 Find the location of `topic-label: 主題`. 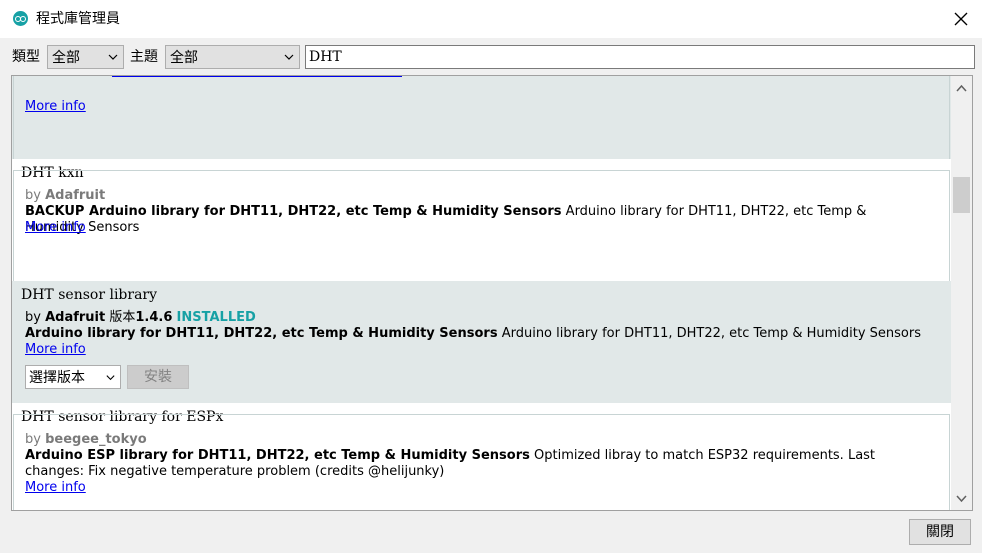

topic-label: 主題 is located at coordinates (144, 57).